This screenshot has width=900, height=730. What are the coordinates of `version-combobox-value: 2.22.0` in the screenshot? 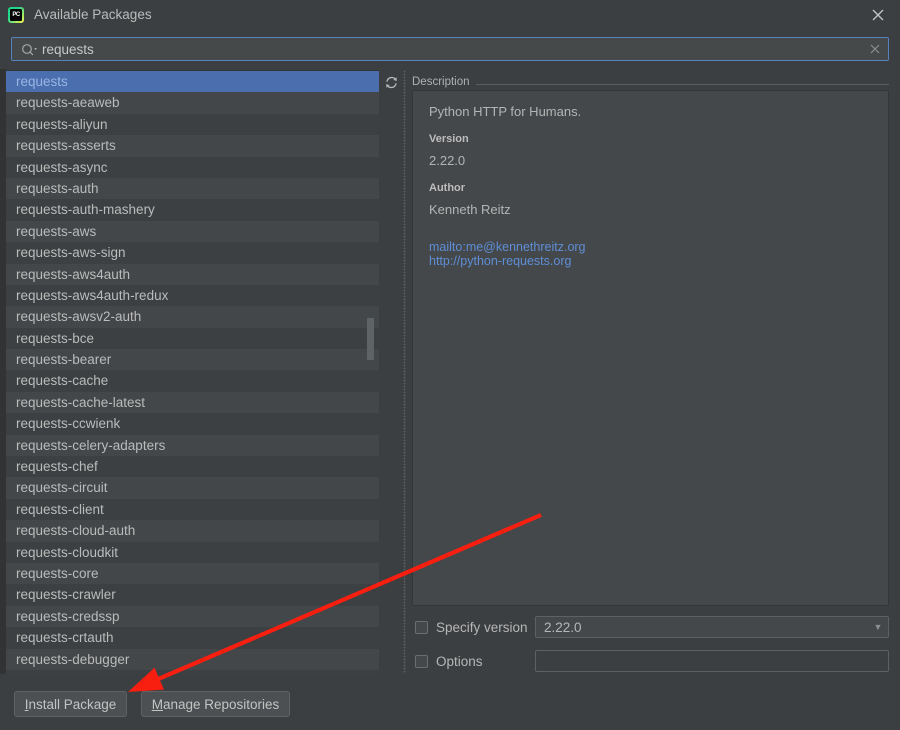 It's located at (563, 627).